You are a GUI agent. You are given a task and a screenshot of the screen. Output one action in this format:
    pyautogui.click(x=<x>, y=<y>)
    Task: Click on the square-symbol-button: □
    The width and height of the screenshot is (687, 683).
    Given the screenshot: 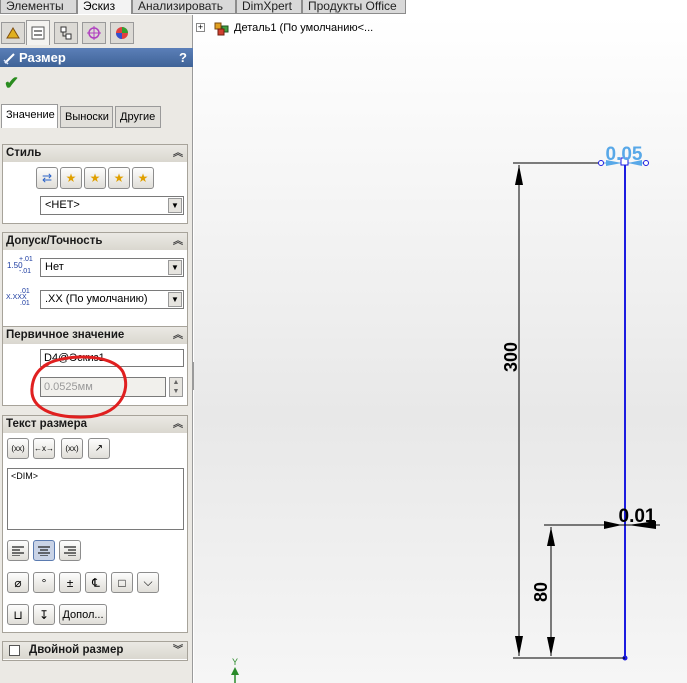 What is the action you would take?
    pyautogui.click(x=122, y=582)
    